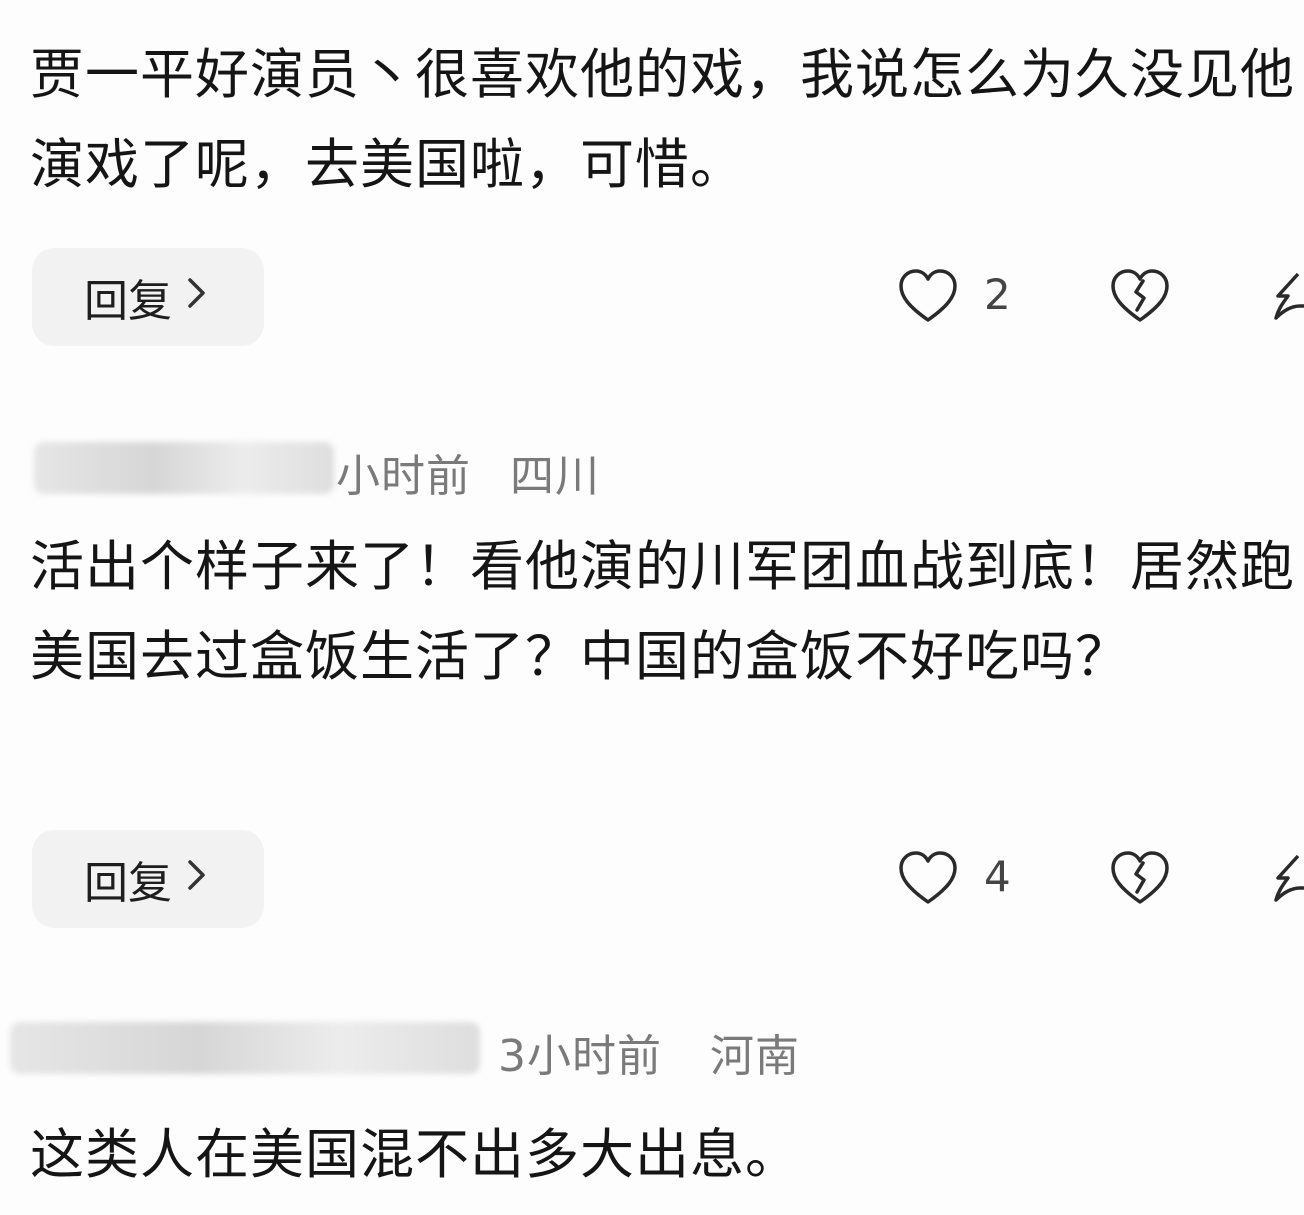 This screenshot has width=1304, height=1215. What do you see at coordinates (652, 297) in the screenshot?
I see `comment-actions: 2` at bounding box center [652, 297].